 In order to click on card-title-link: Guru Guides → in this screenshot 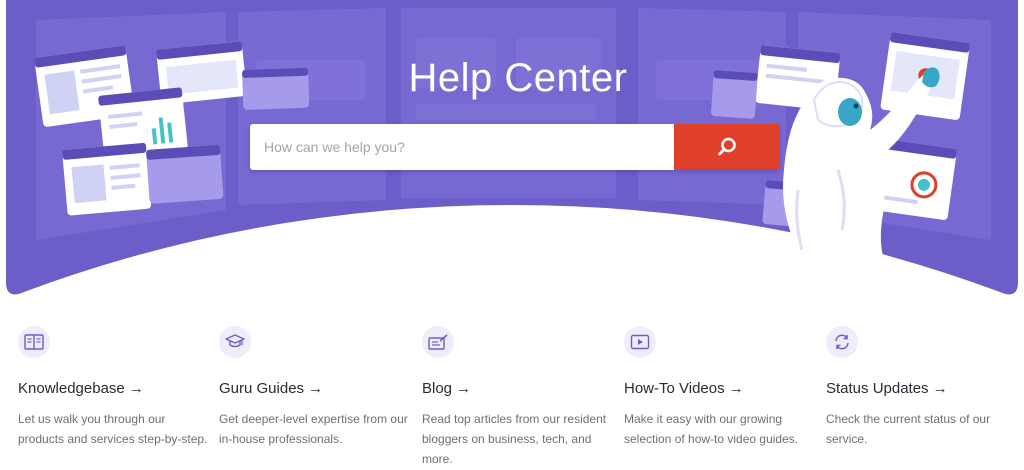, I will do `click(314, 388)`.